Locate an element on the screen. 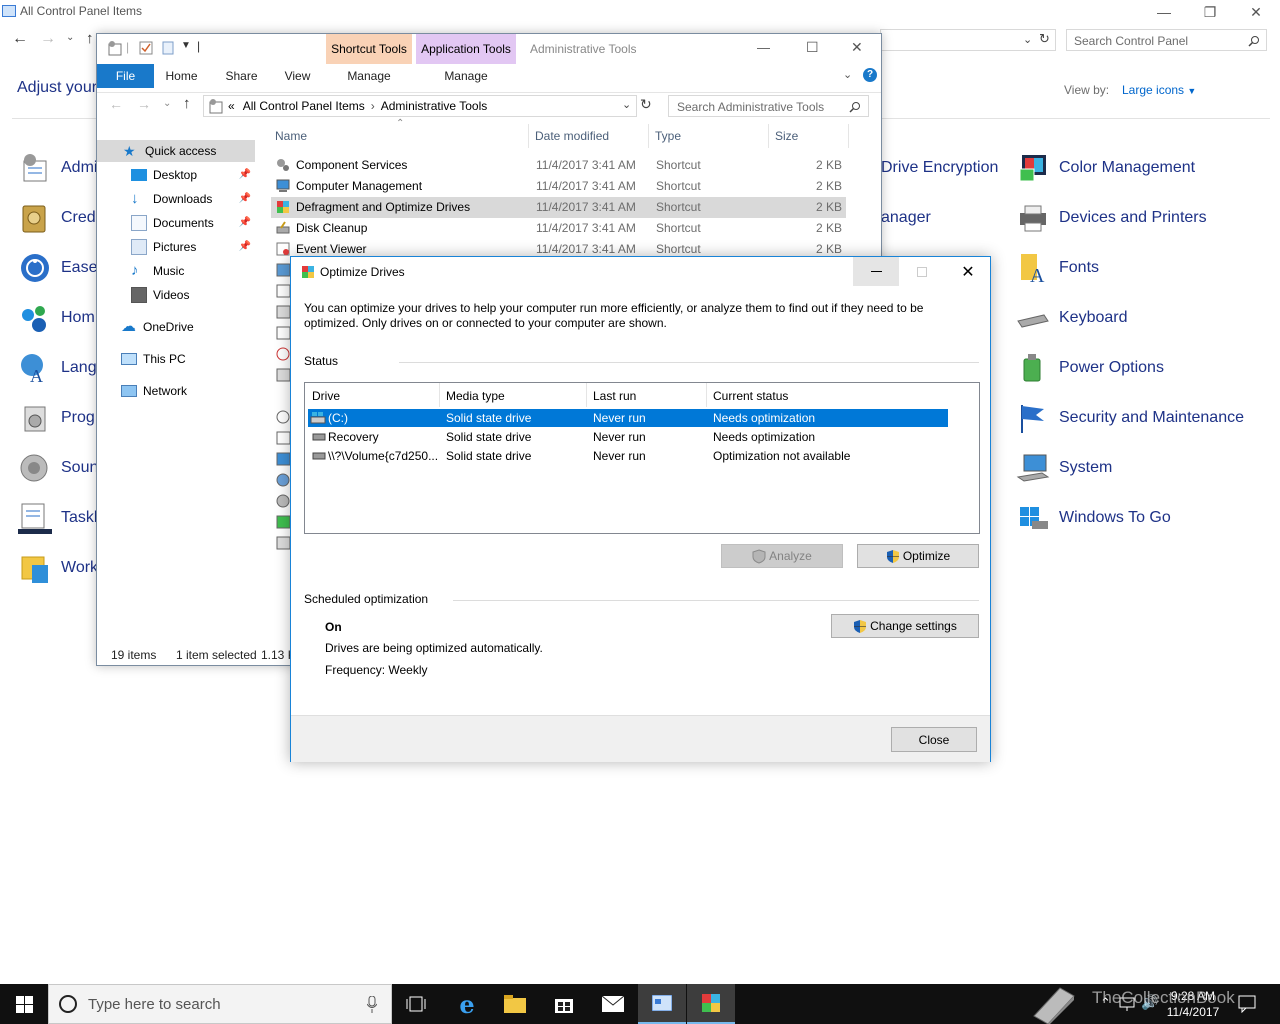 This screenshot has height=1024, width=1280. cp-item-ease-of-access: Ease is located at coordinates (57, 268).